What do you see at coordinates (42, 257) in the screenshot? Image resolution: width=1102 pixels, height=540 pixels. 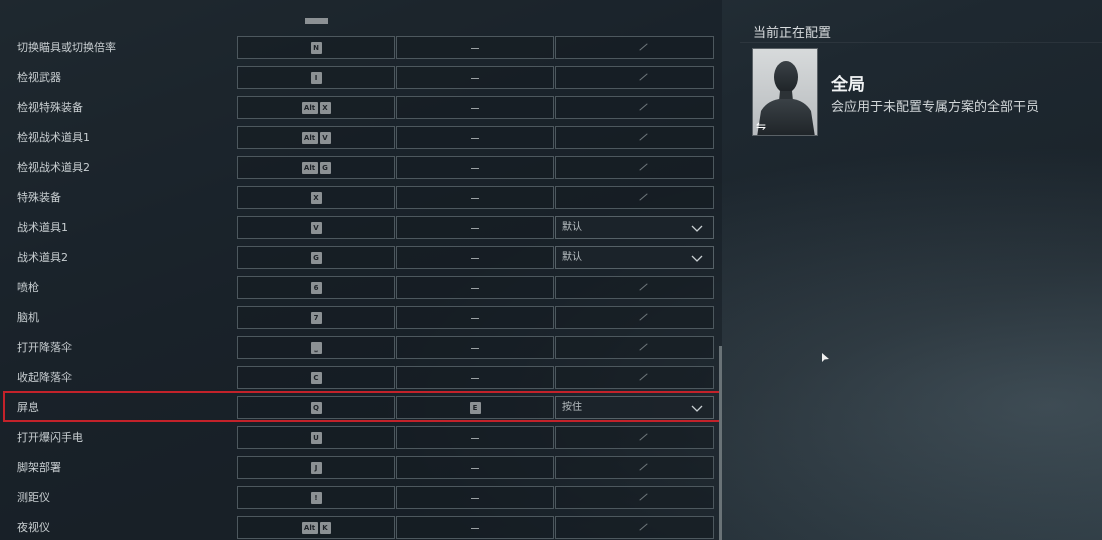 I see `keybind-label: 战术道具2` at bounding box center [42, 257].